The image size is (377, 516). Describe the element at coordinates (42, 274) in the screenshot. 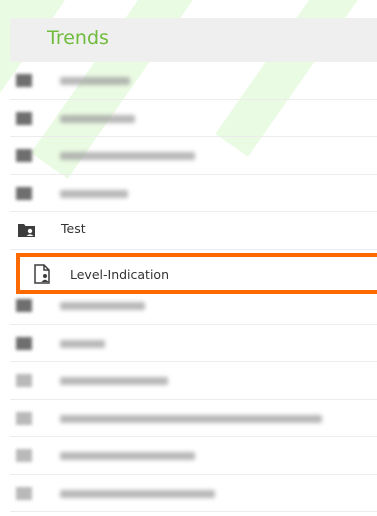

I see `document-user-icon` at that location.